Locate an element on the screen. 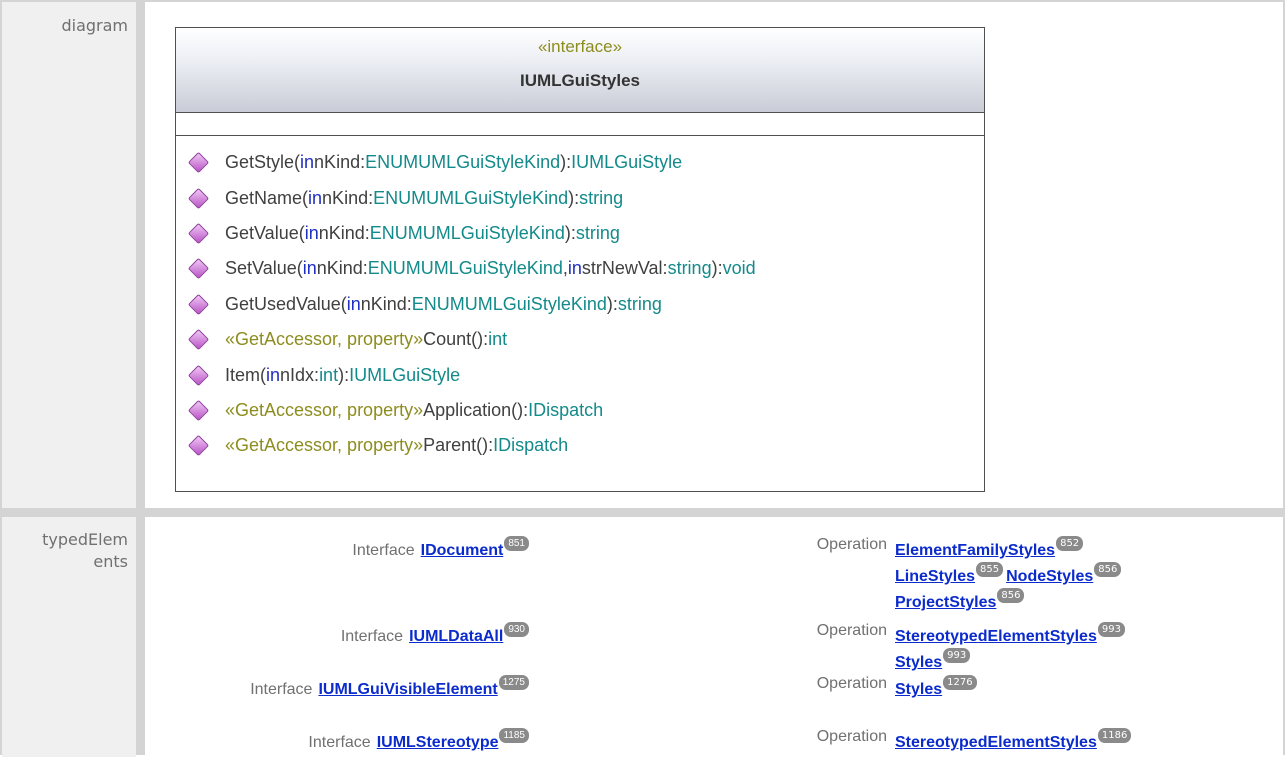  operation-text-part: void is located at coordinates (739, 268).